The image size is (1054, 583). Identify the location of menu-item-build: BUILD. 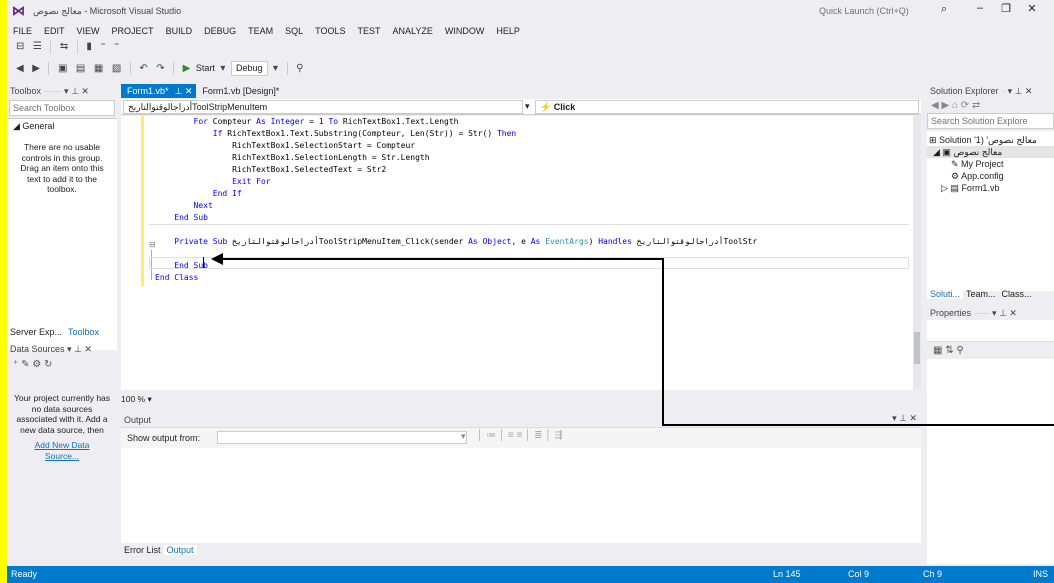
(179, 31).